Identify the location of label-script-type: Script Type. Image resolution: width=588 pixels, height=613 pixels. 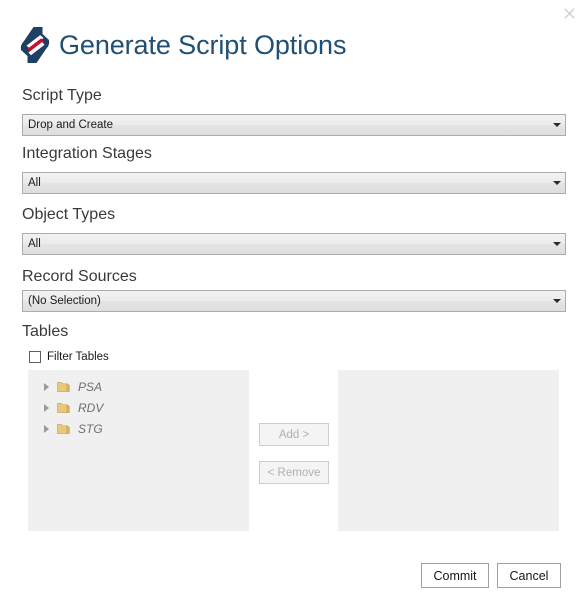
(62, 95).